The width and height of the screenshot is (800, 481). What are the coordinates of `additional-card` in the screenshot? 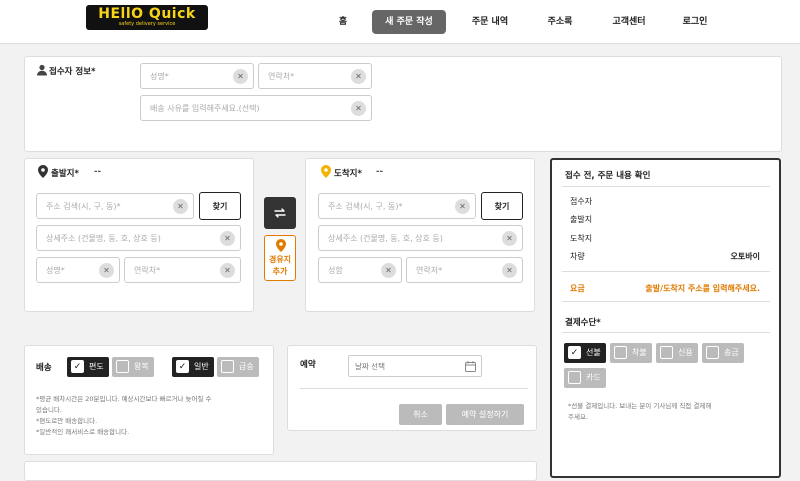 It's located at (280, 471).